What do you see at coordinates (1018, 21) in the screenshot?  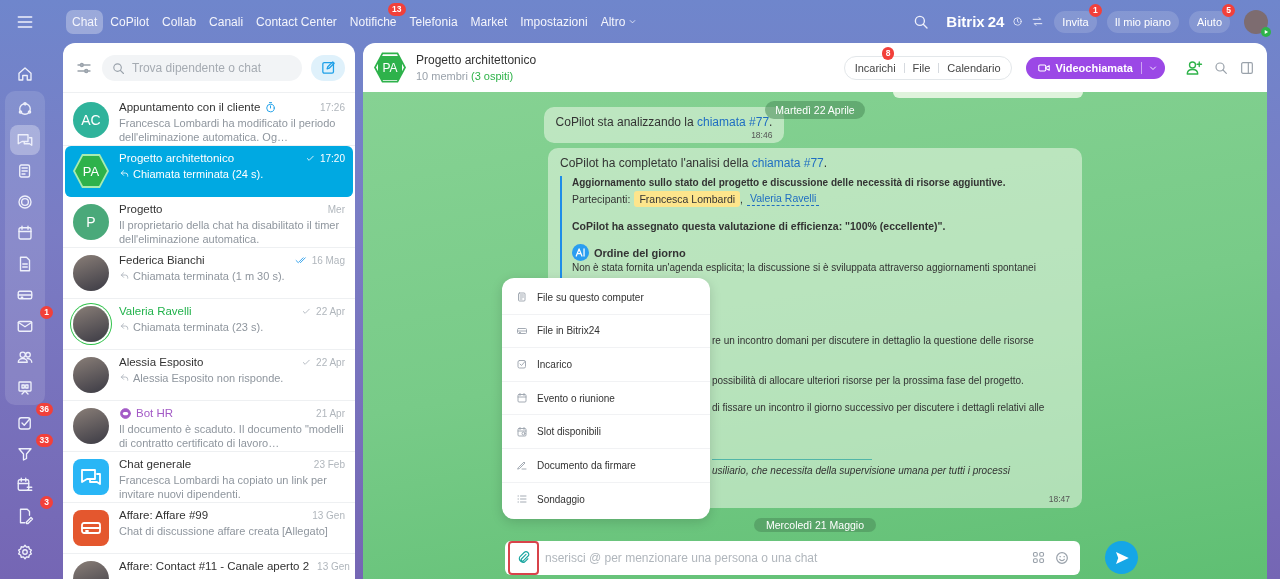 I see `clock-icon` at bounding box center [1018, 21].